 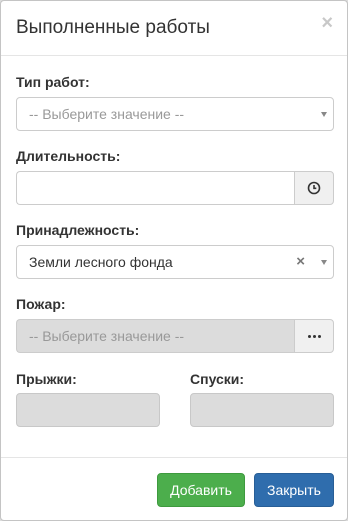 I want to click on jumps-label: Прыжки:, so click(x=46, y=379).